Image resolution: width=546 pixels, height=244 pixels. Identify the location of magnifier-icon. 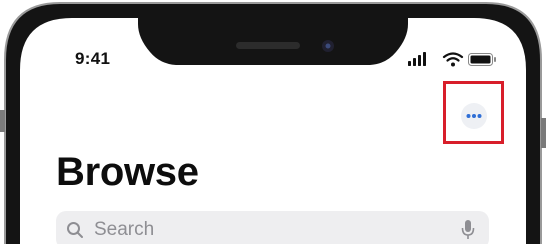
(75, 230).